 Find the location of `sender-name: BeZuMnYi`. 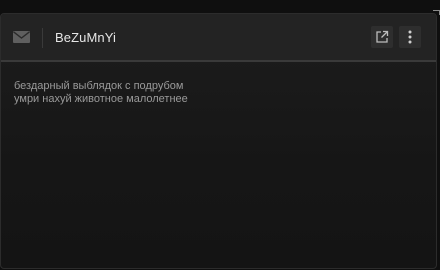

sender-name: BeZuMnYi is located at coordinates (85, 37).